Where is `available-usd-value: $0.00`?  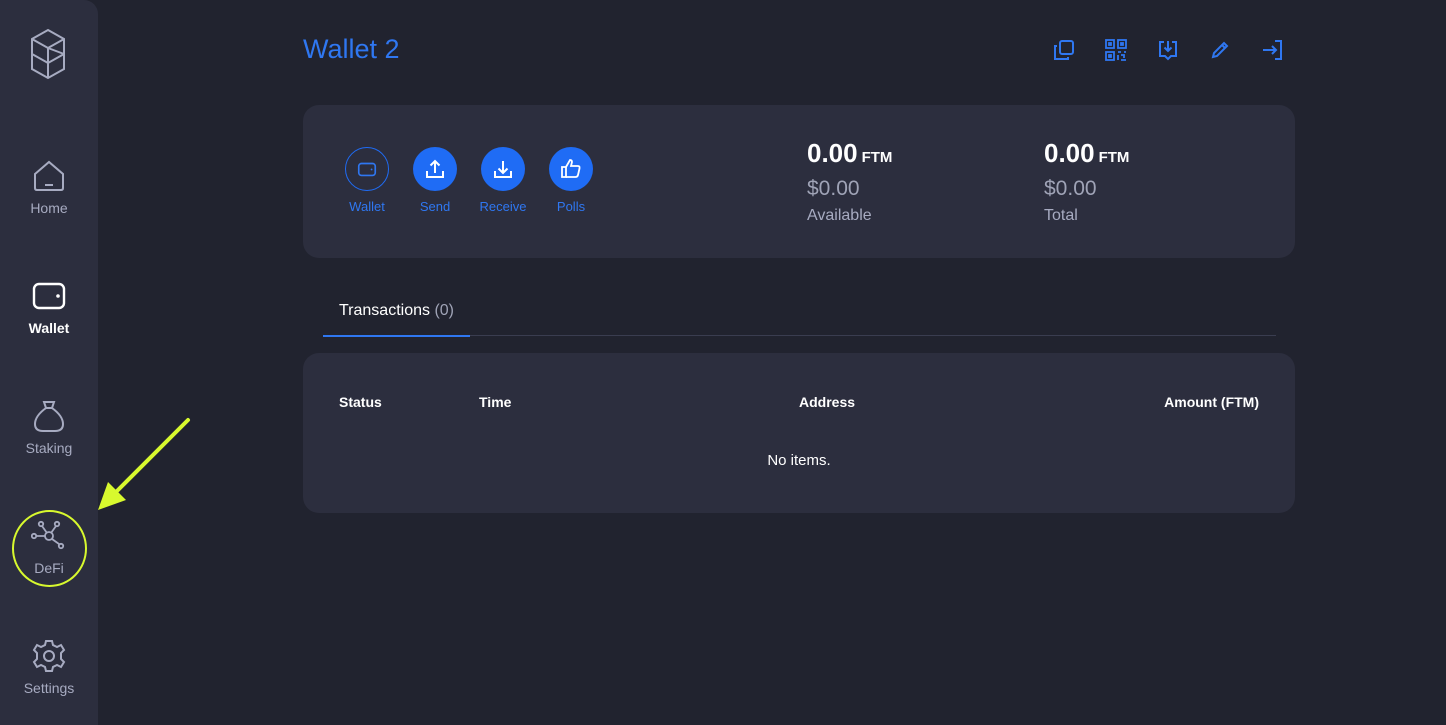 available-usd-value: $0.00 is located at coordinates (833, 188).